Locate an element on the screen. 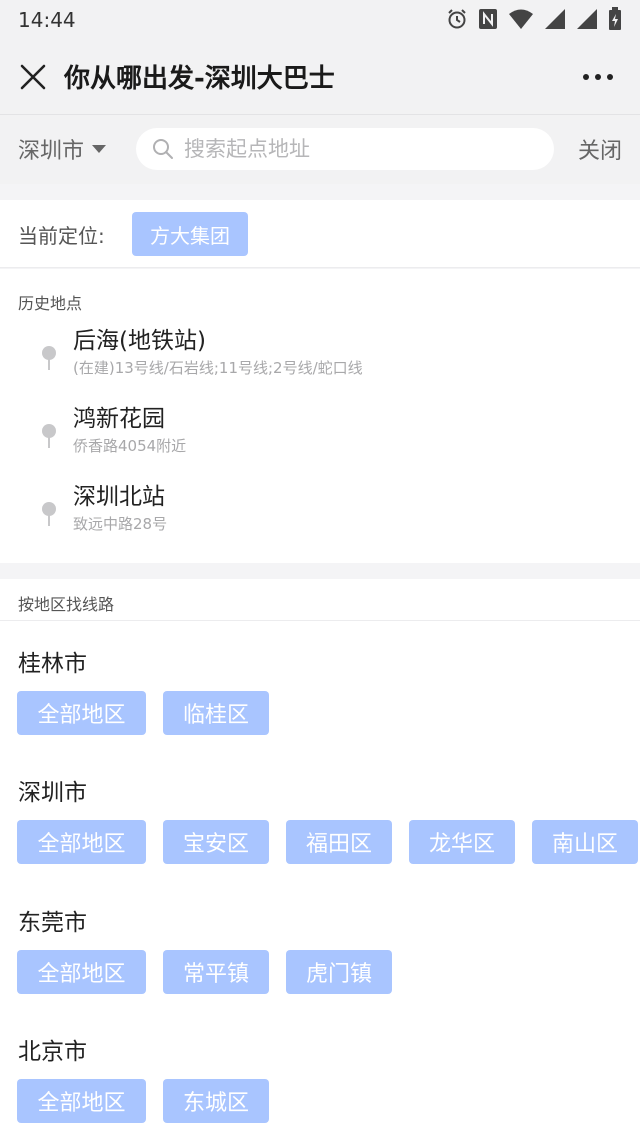  history-title: 历史地点 is located at coordinates (50, 303).